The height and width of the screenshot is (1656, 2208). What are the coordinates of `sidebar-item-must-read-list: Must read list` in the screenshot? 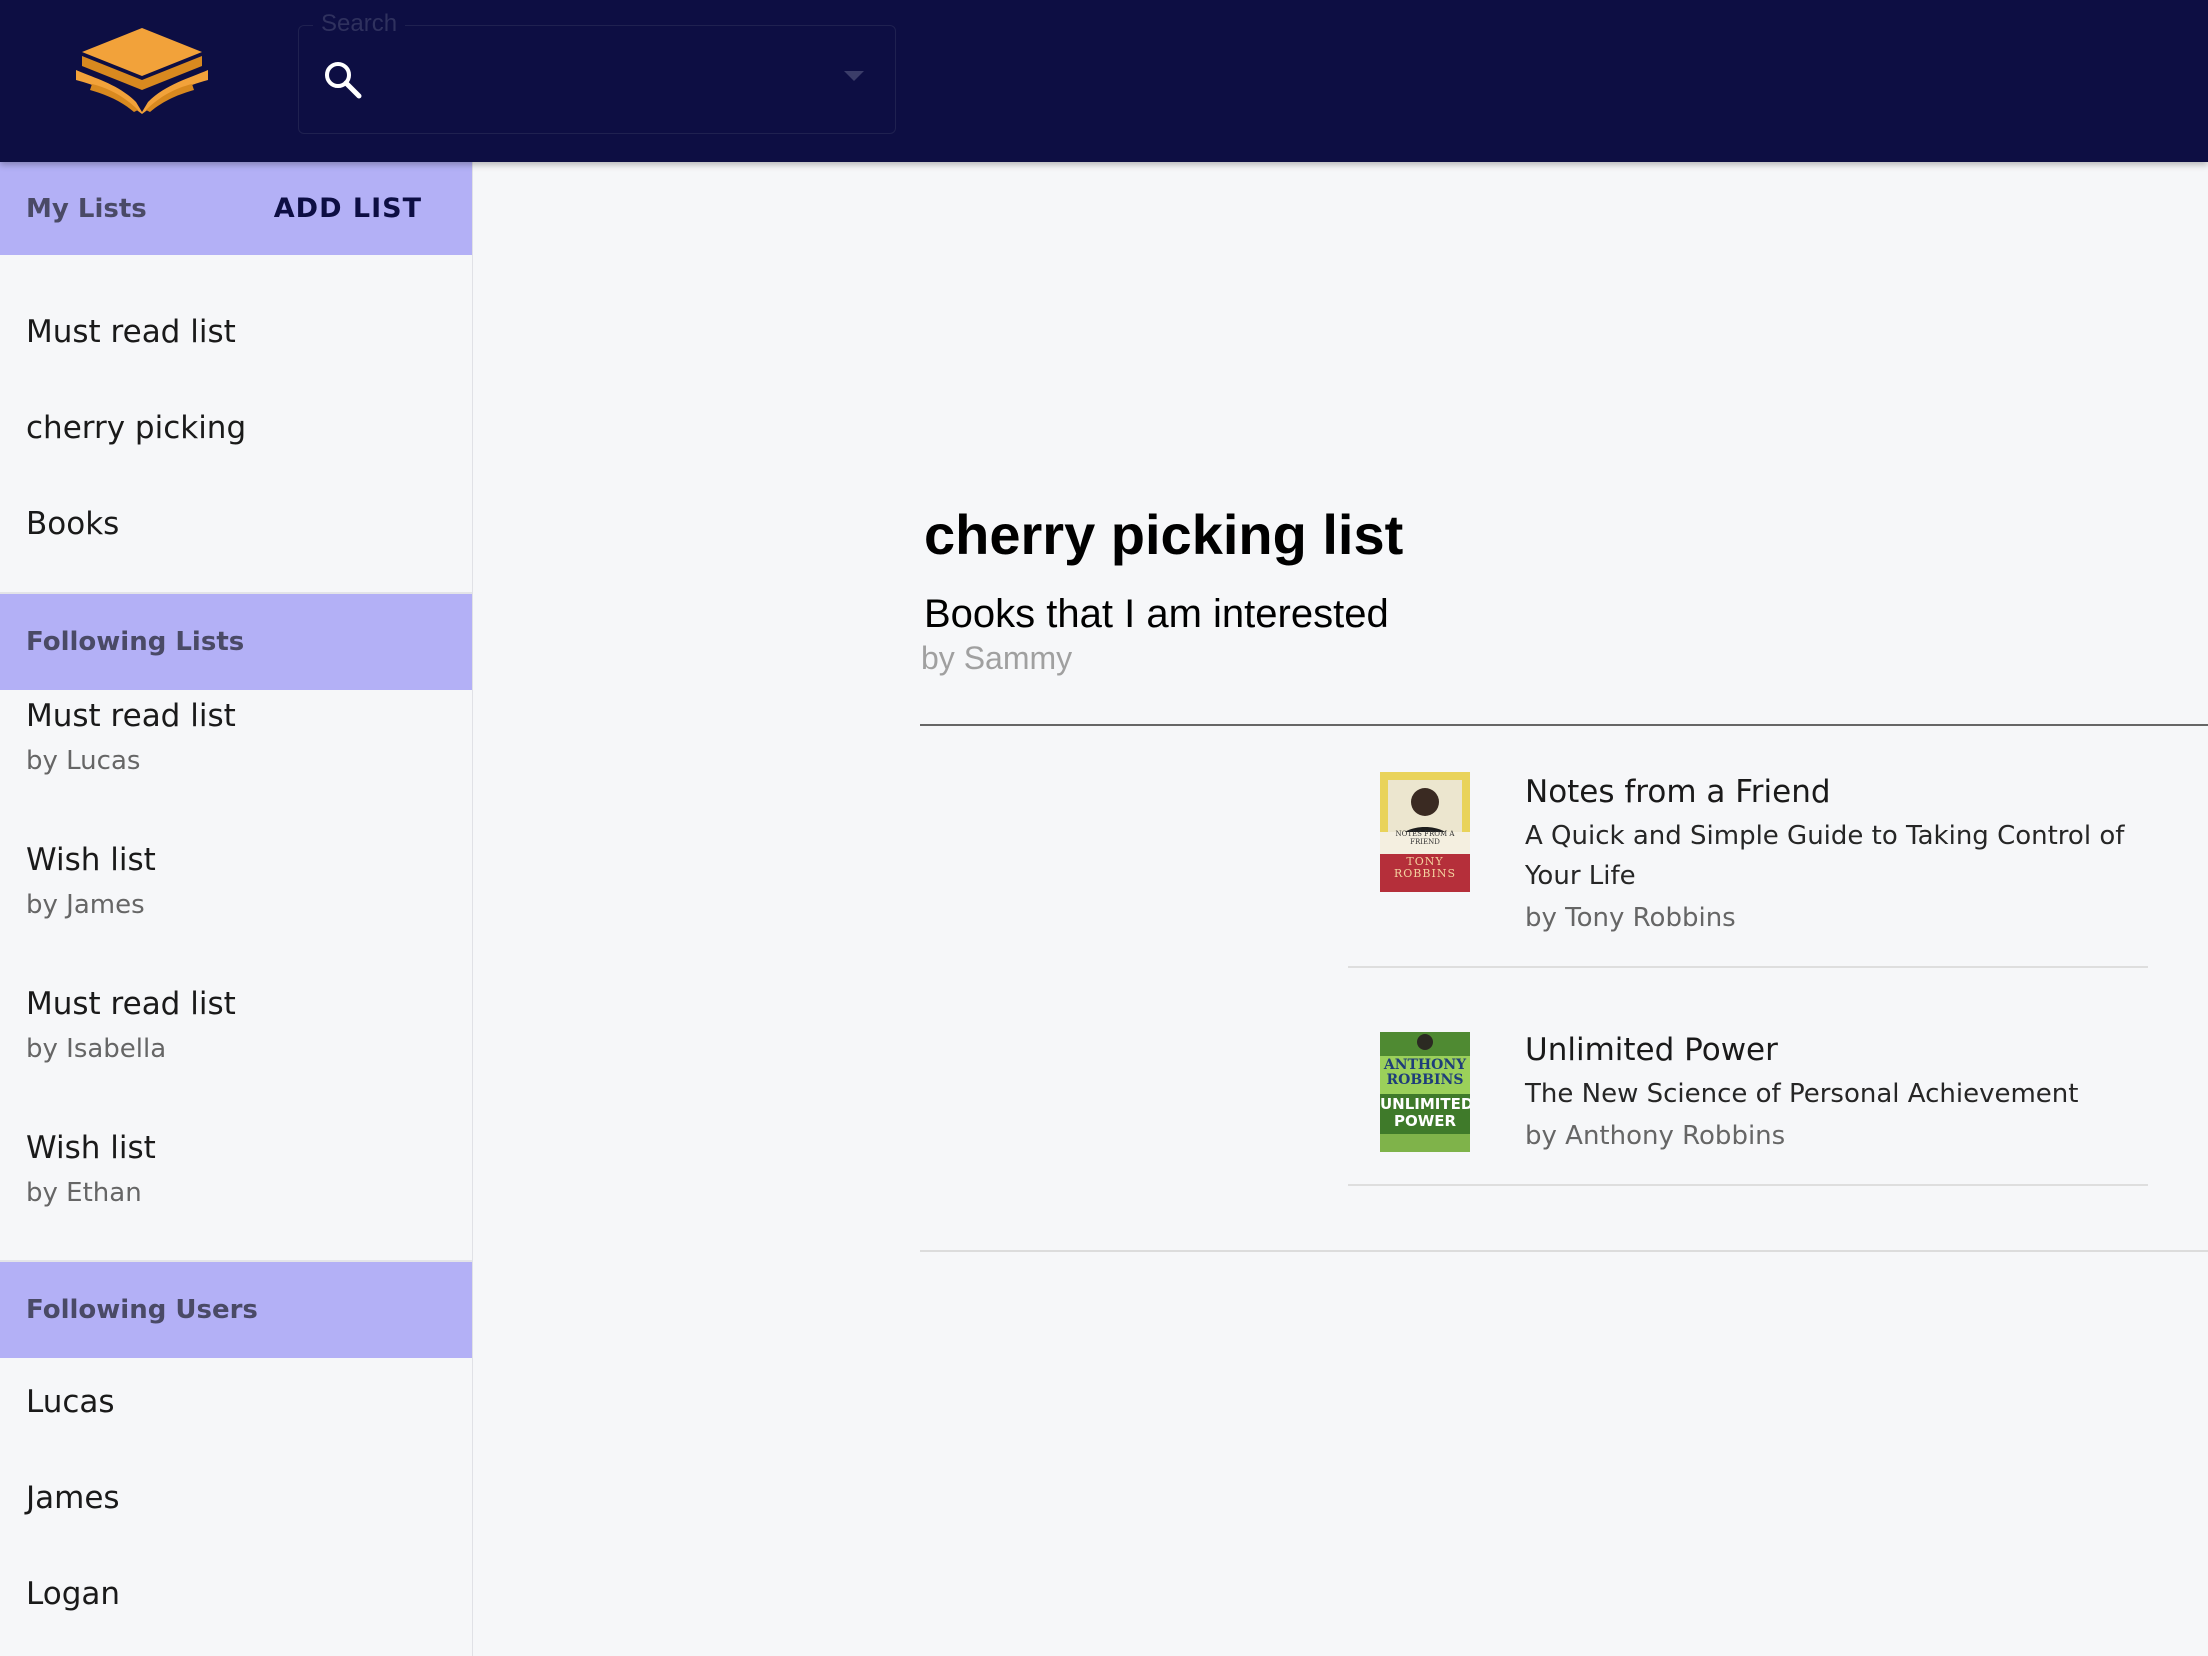 It's located at (131, 332).